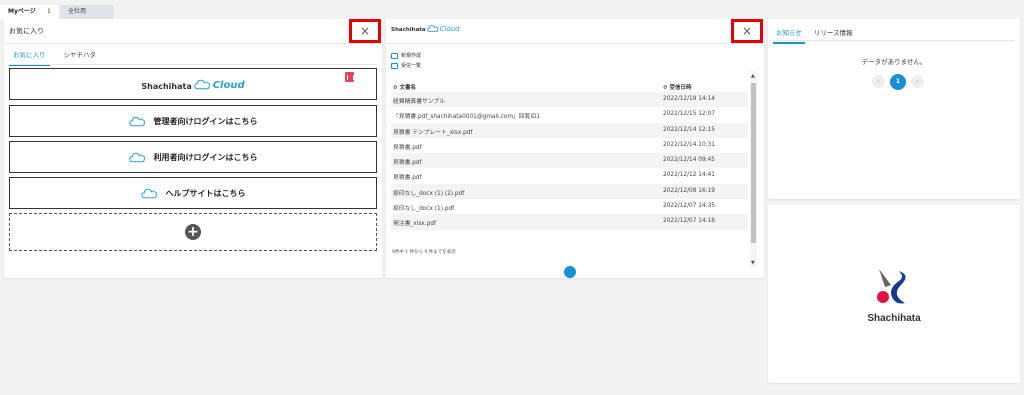 Image resolution: width=1024 pixels, height=395 pixels. Describe the element at coordinates (569, 222) in the screenshot. I see `table-row: 発注書_xlsx.pdf 2022/12/07 14:18` at that location.